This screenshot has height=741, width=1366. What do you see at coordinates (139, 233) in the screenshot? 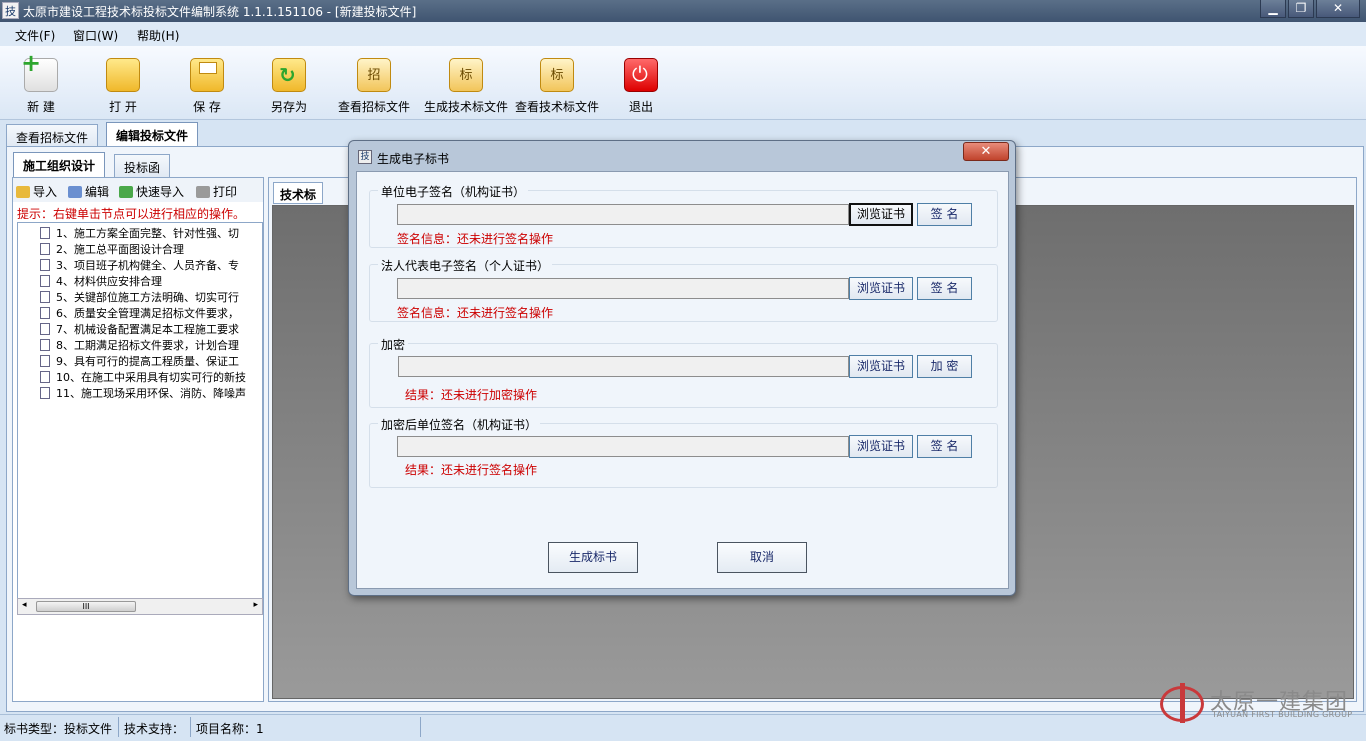
I see `tree-node: 1、施工方案全面完整、针对性强、切` at bounding box center [139, 233].